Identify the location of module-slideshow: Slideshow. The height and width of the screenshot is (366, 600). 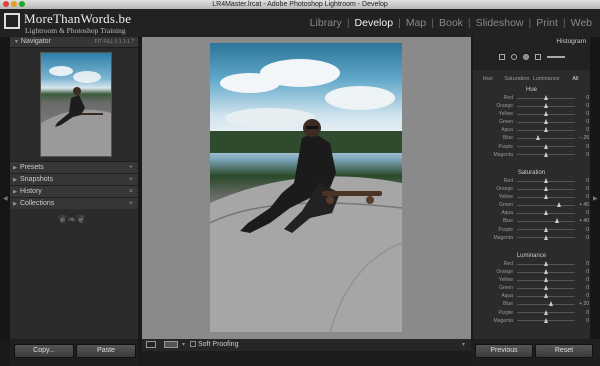
(500, 23).